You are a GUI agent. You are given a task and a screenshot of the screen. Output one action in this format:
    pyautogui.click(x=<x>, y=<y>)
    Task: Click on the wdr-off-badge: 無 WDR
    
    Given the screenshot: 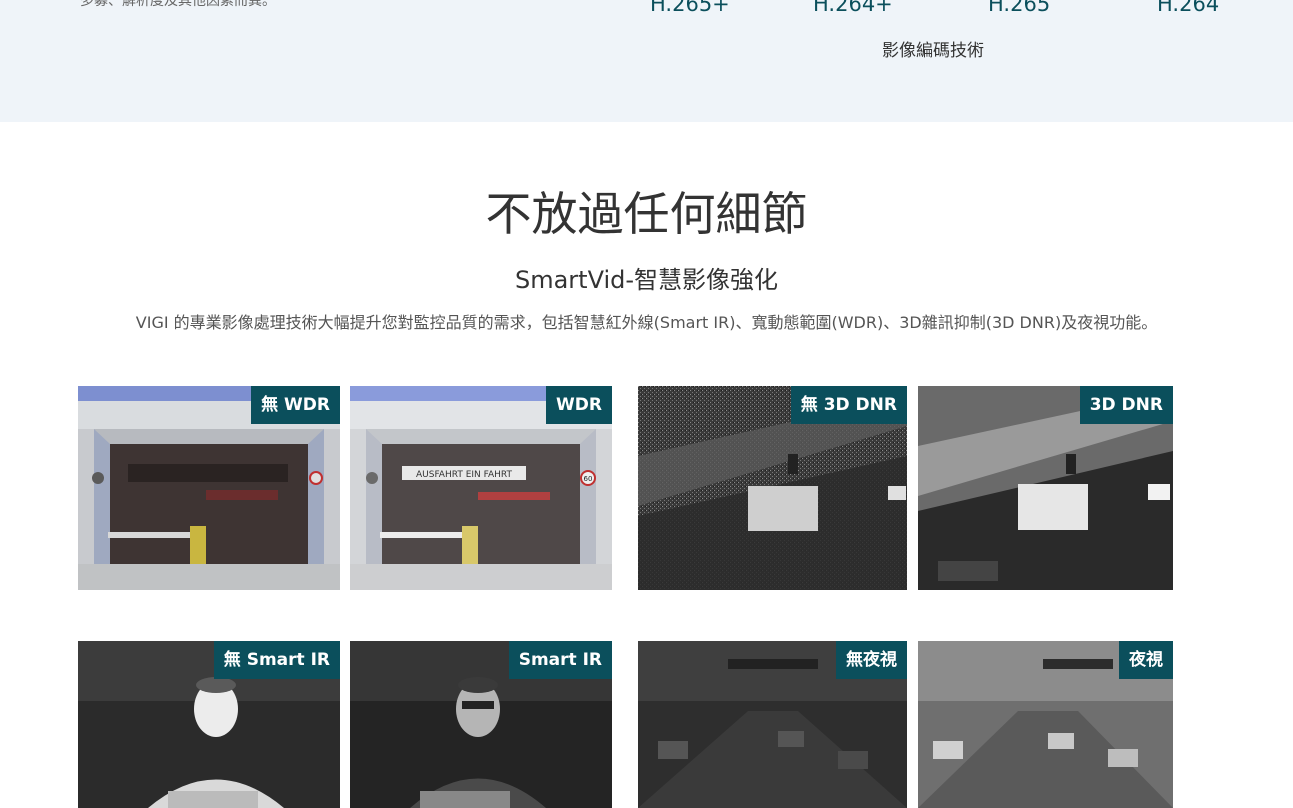 What is the action you would take?
    pyautogui.click(x=295, y=405)
    